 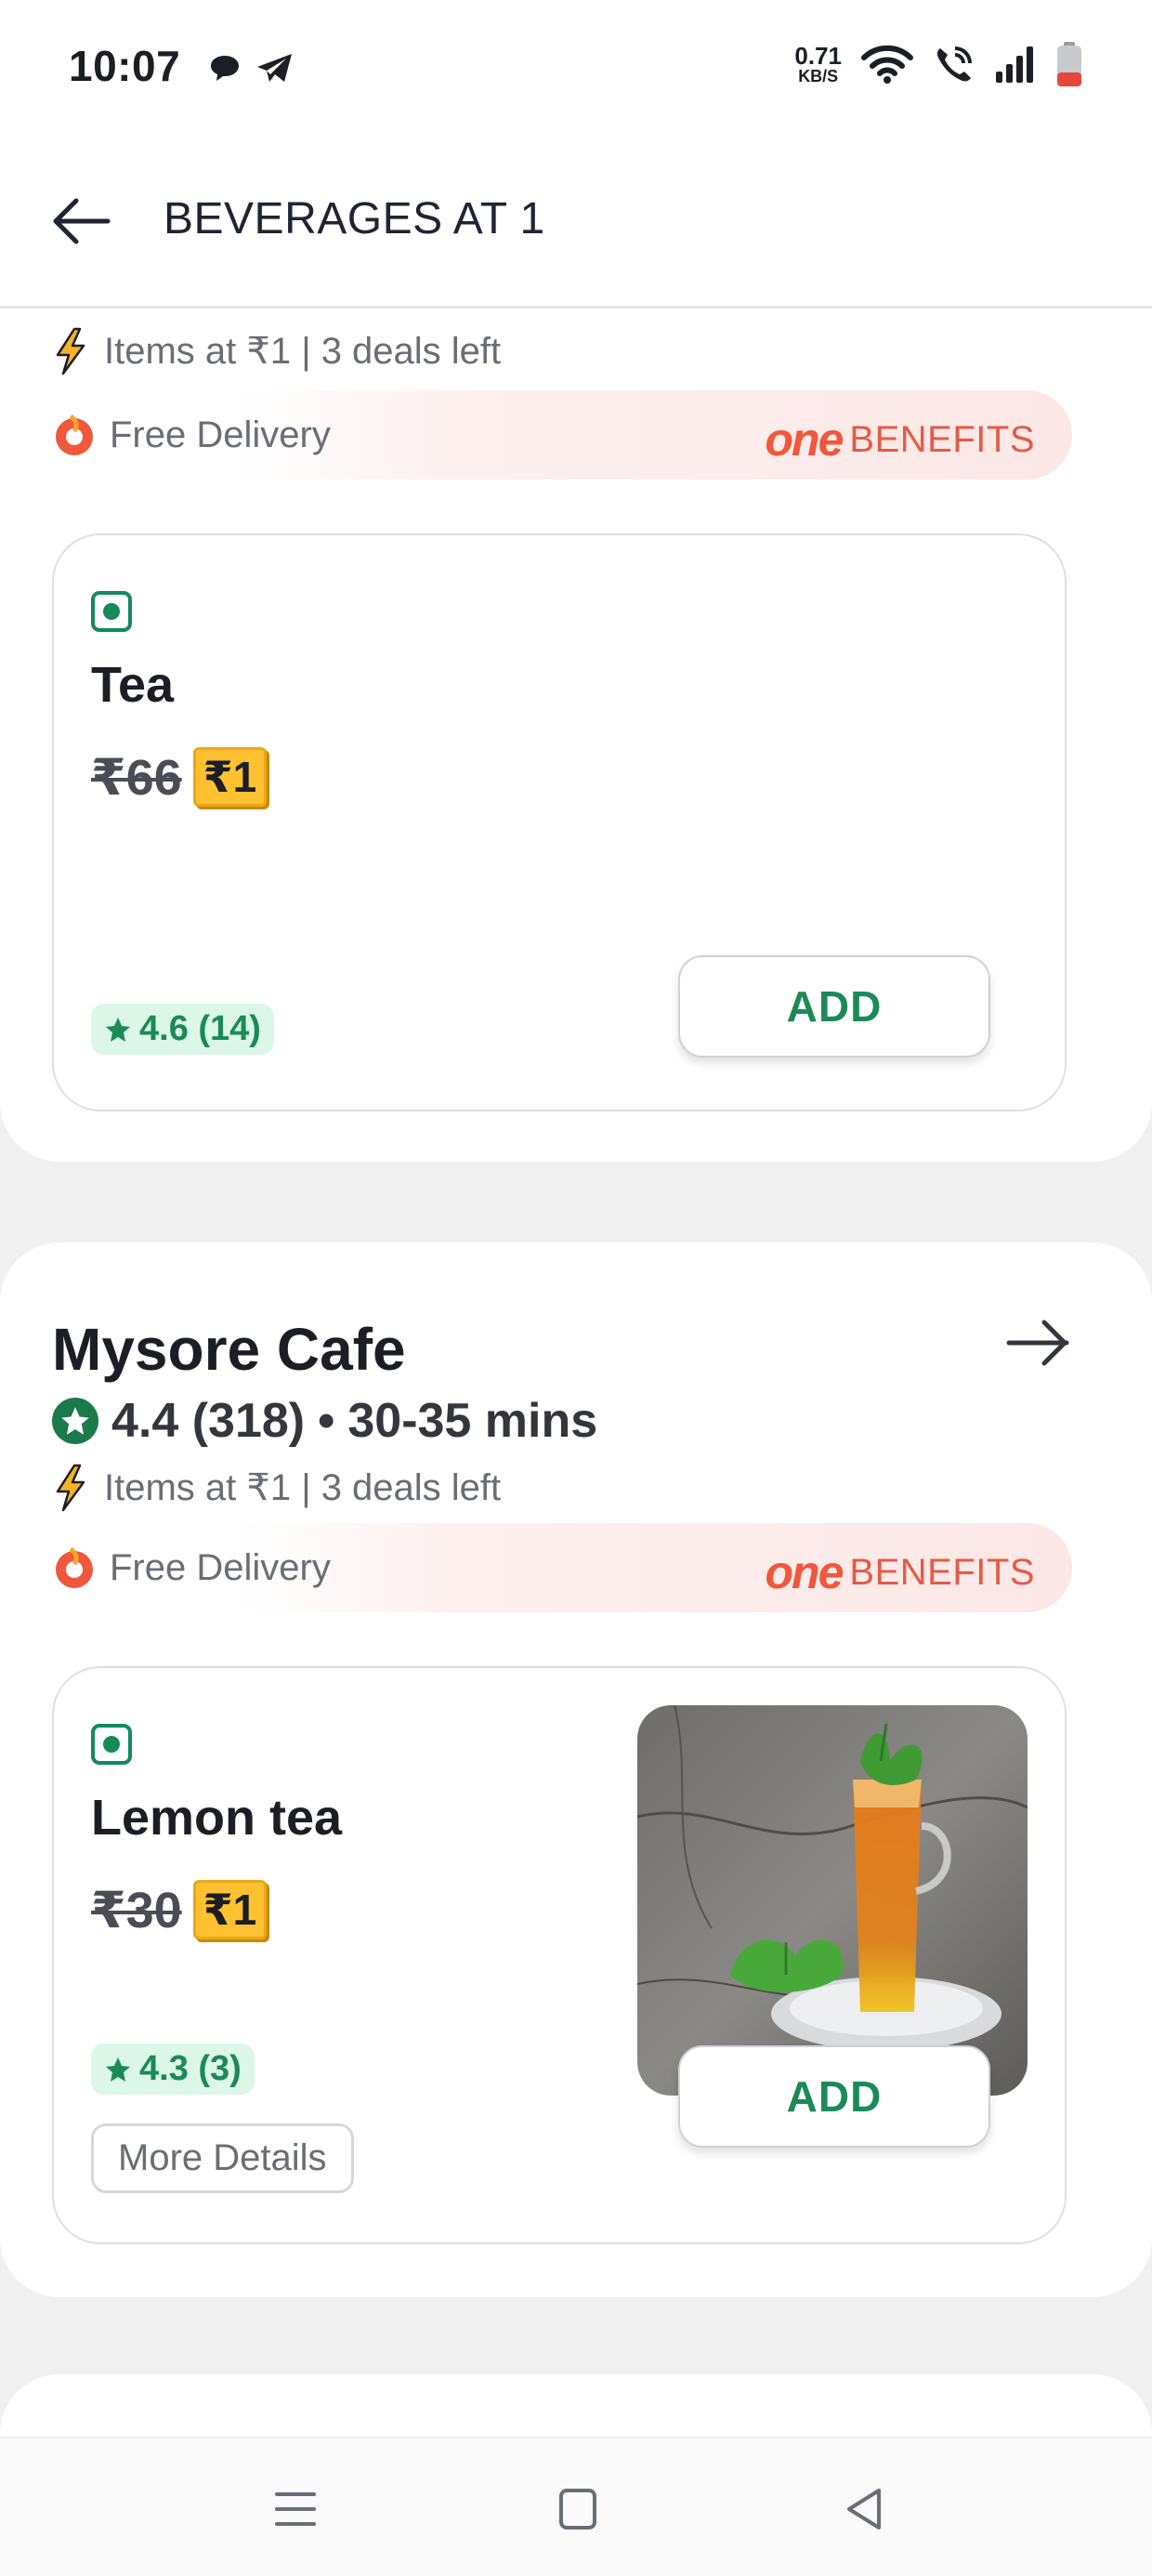 I want to click on status-bar: 10:07 0.71 KB/S, so click(x=576, y=69).